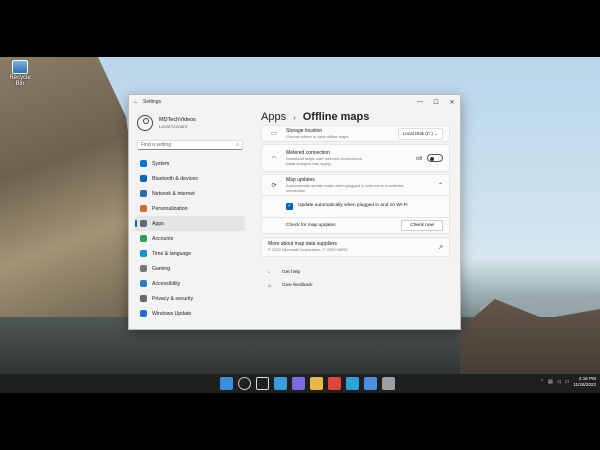  I want to click on gaming-icon, so click(143, 268).